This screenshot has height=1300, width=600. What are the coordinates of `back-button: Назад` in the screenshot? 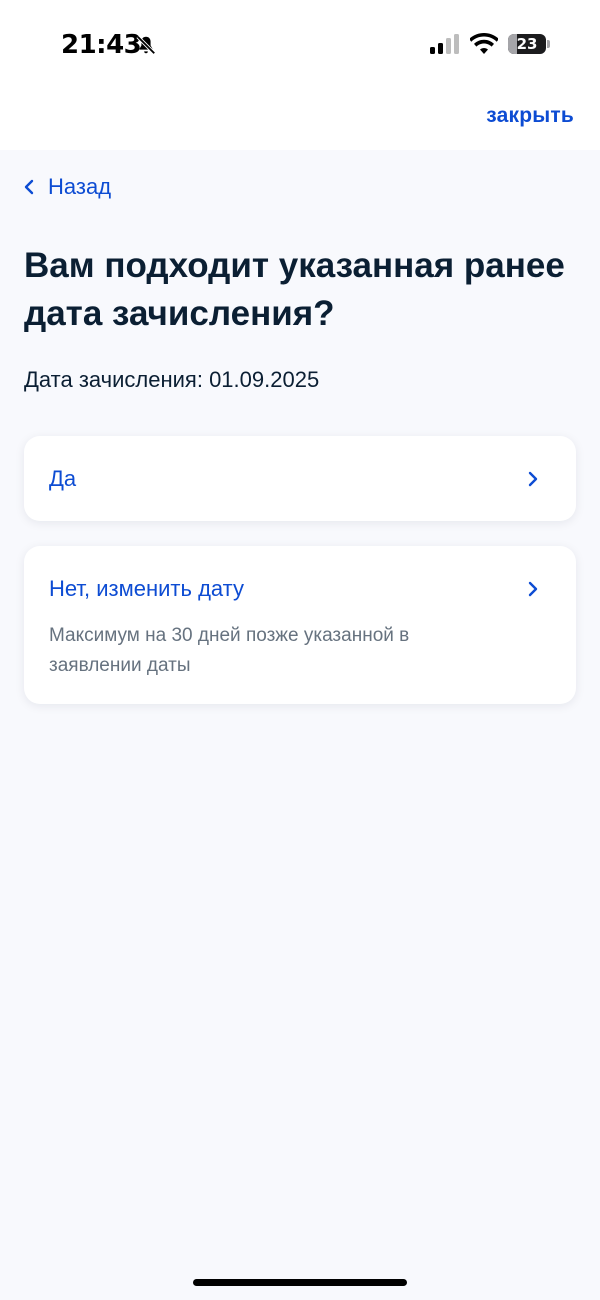 It's located at (66, 187).